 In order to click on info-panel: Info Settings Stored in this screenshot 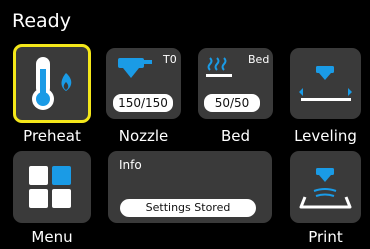, I will do `click(190, 187)`.